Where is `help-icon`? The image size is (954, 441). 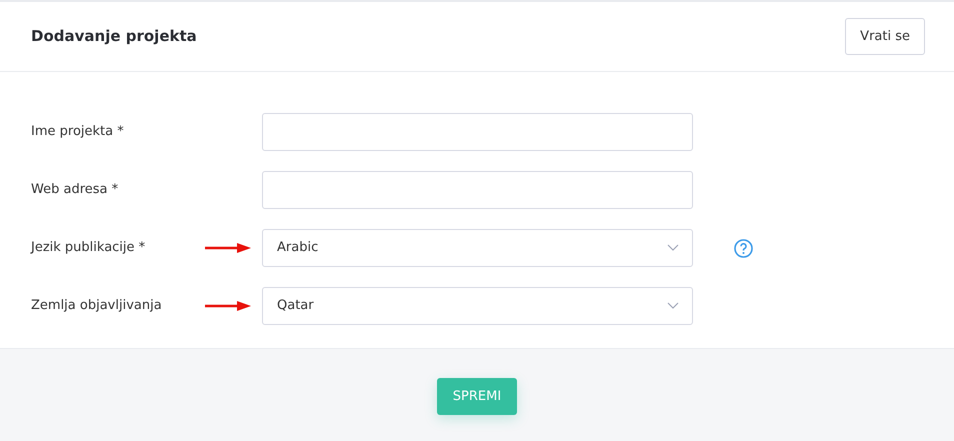
help-icon is located at coordinates (743, 248).